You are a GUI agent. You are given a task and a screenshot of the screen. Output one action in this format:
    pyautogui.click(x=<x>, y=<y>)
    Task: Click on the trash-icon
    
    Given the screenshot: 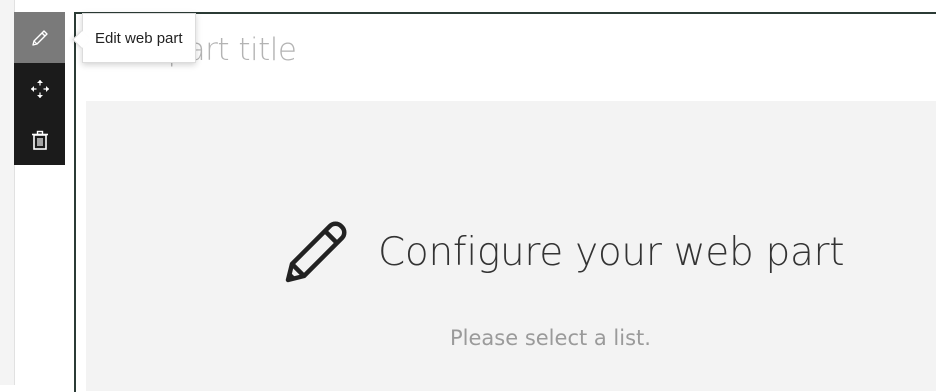 What is the action you would take?
    pyautogui.click(x=40, y=140)
    